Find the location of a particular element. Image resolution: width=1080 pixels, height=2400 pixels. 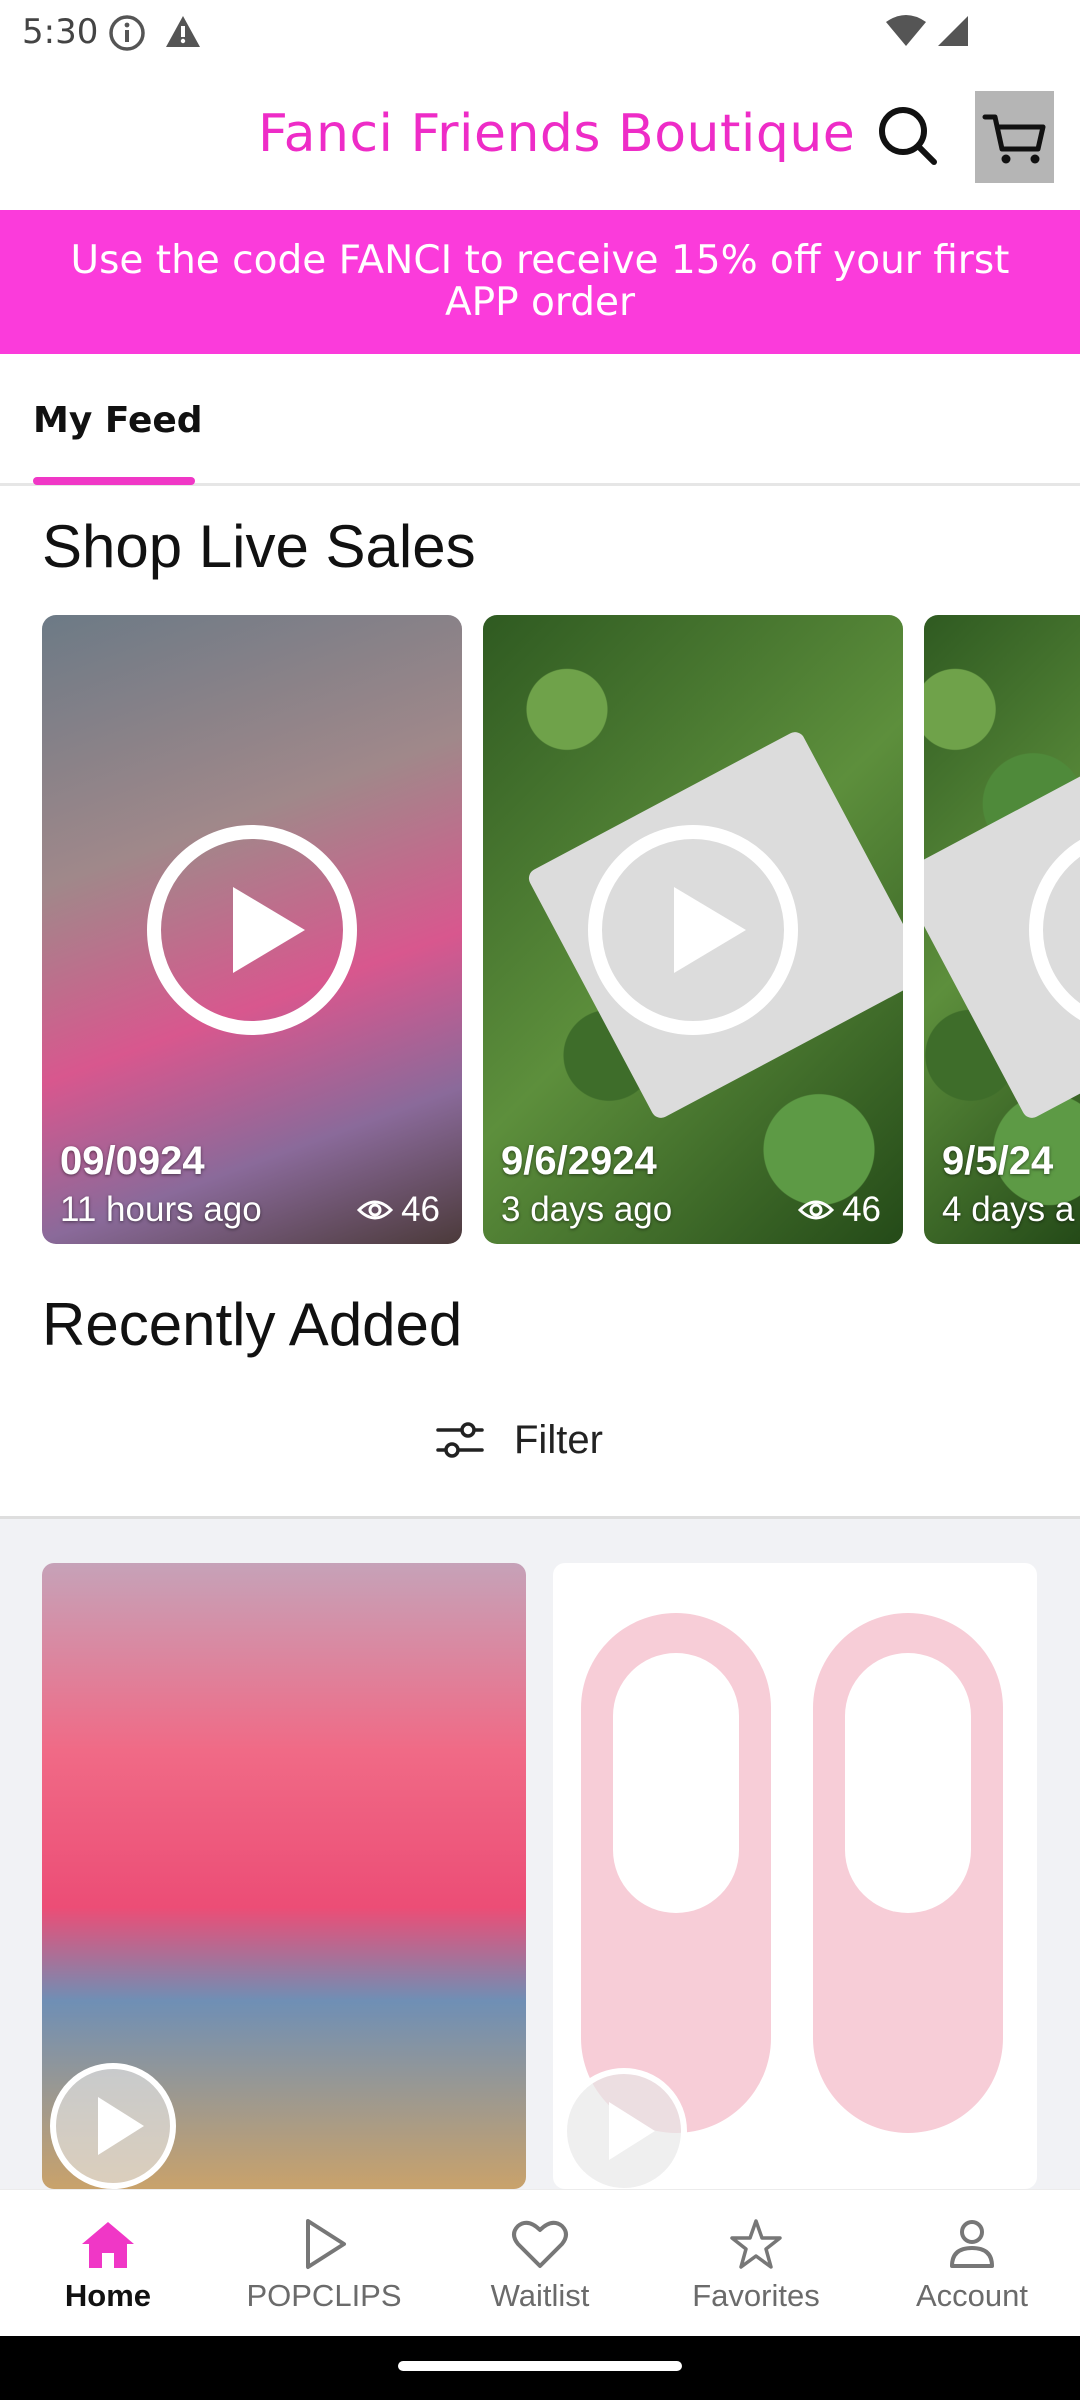

nav-home: Home is located at coordinates (108, 2263).